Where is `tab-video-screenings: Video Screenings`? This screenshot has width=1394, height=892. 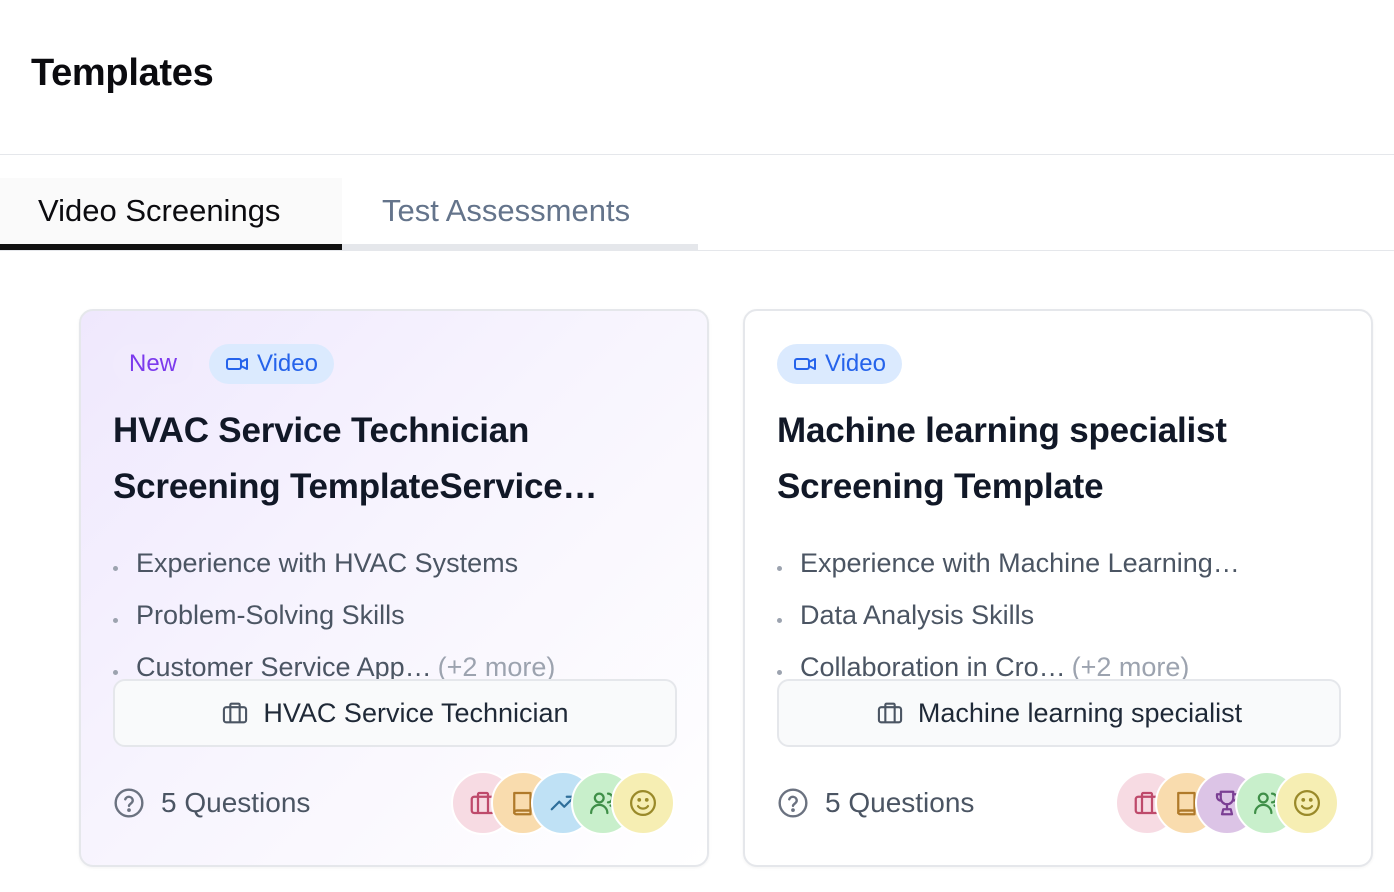 tab-video-screenings: Video Screenings is located at coordinates (171, 214).